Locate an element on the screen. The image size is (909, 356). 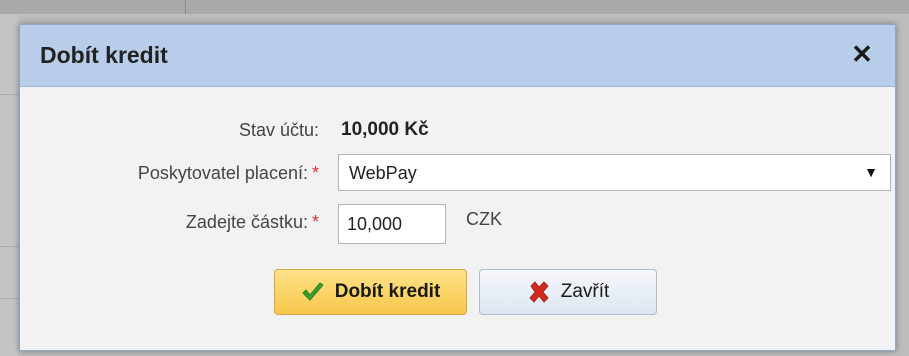
x-icon is located at coordinates (539, 292).